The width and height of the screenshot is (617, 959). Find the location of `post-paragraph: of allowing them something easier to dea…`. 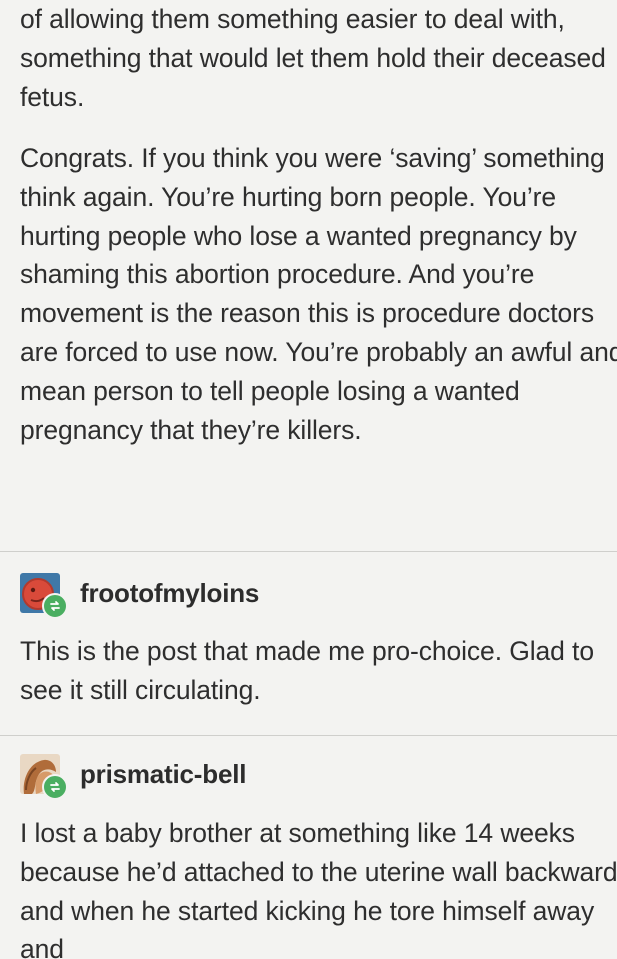

post-paragraph: of allowing them something easier to dea… is located at coordinates (313, 58).